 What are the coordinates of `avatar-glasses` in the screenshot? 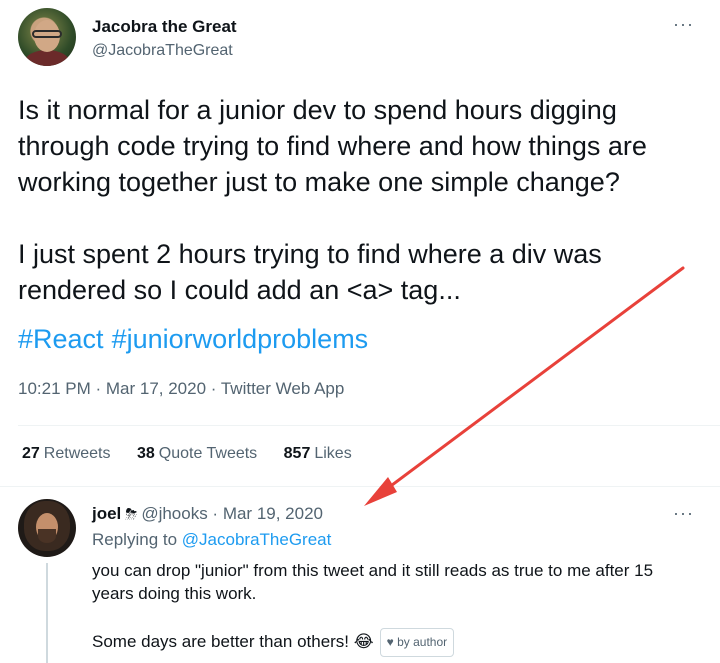 It's located at (47, 34).